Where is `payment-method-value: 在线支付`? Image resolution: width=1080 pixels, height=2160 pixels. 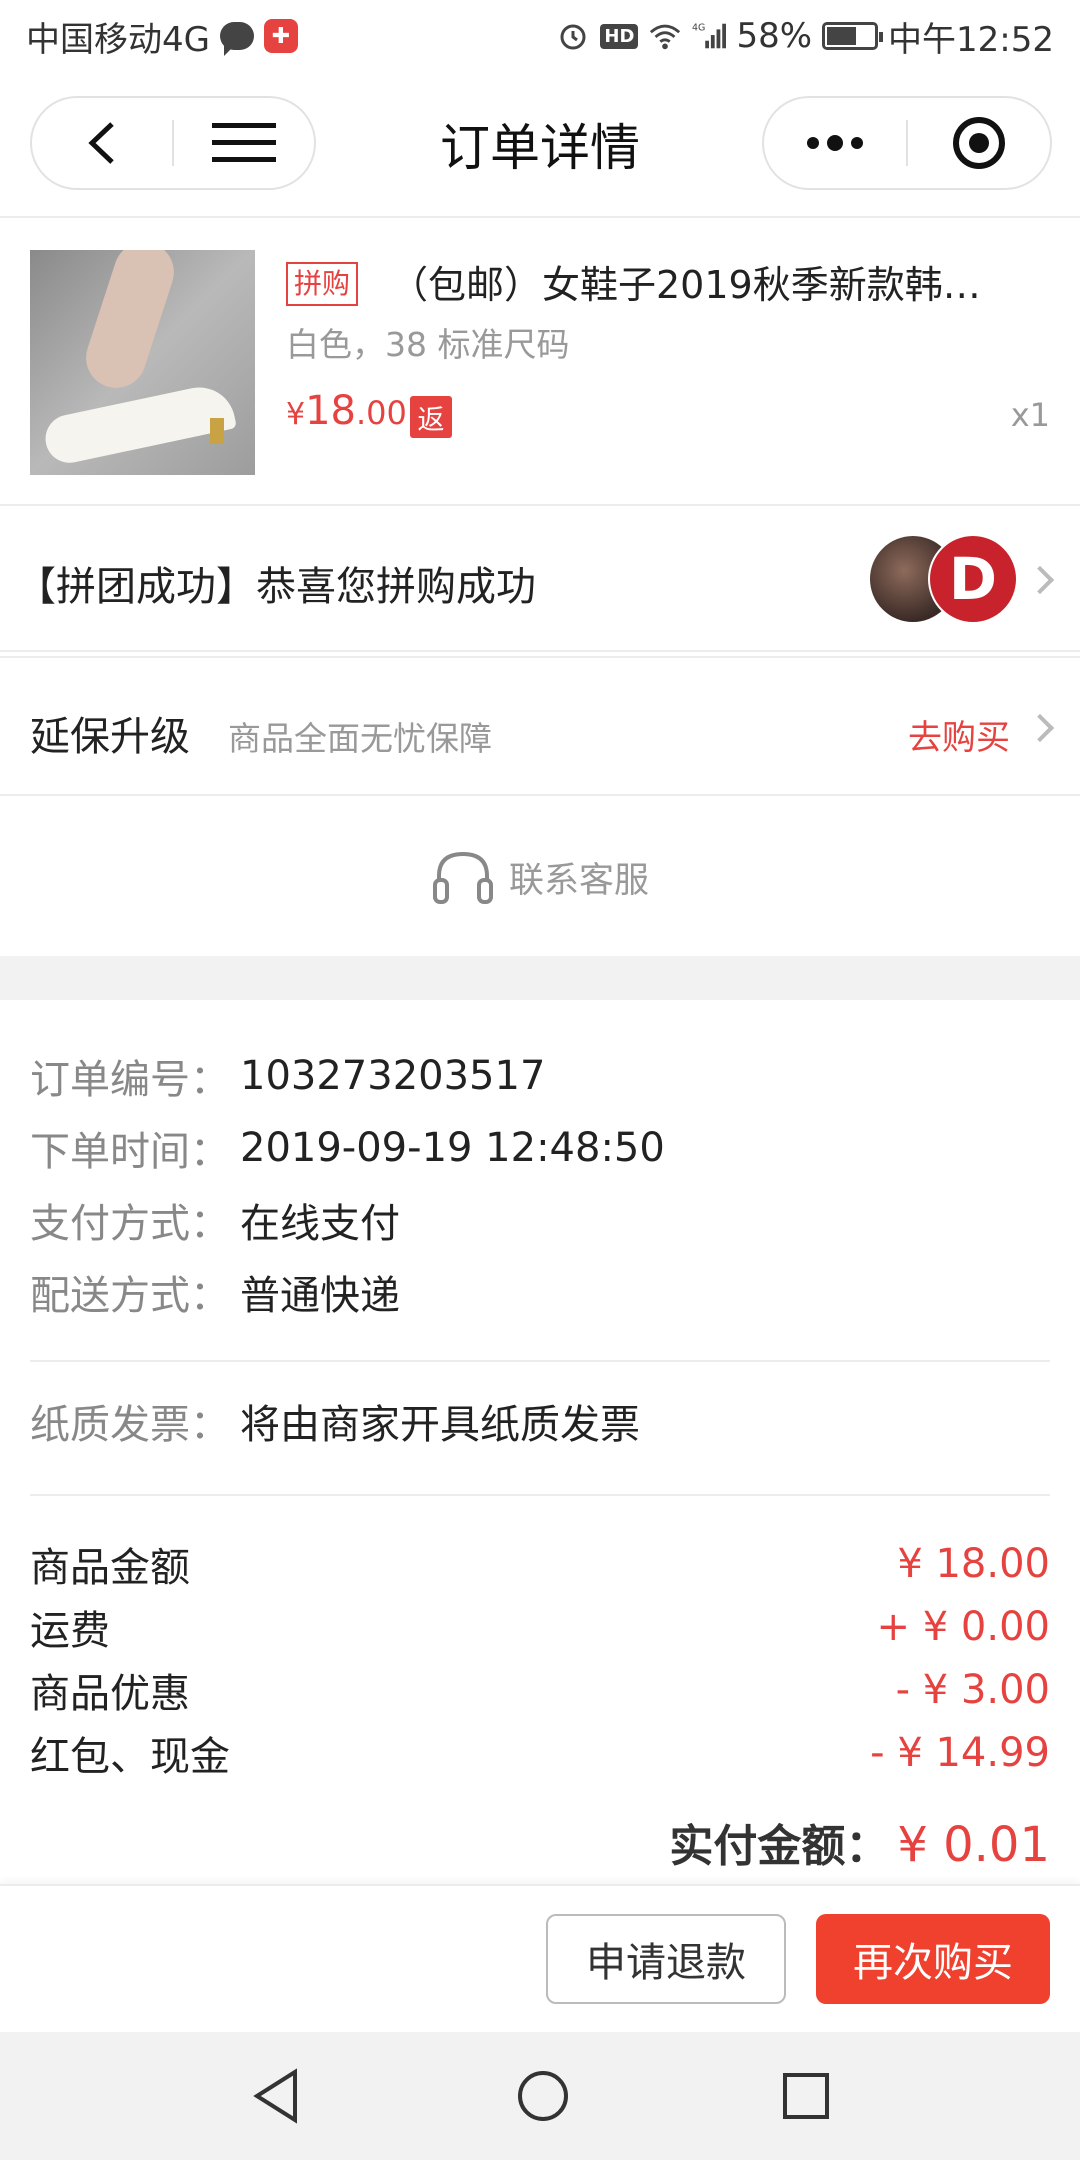
payment-method-value: 在线支付 is located at coordinates (320, 1224).